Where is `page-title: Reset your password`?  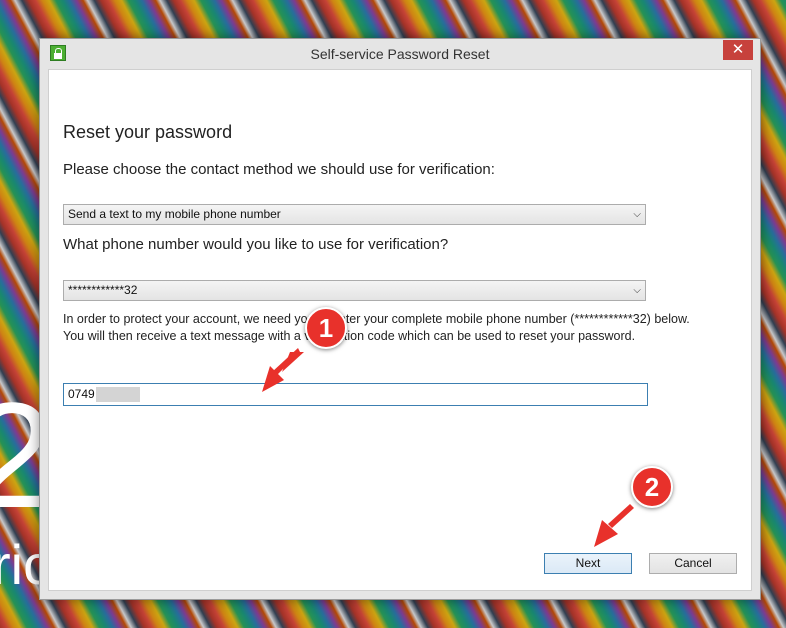 page-title: Reset your password is located at coordinates (148, 132).